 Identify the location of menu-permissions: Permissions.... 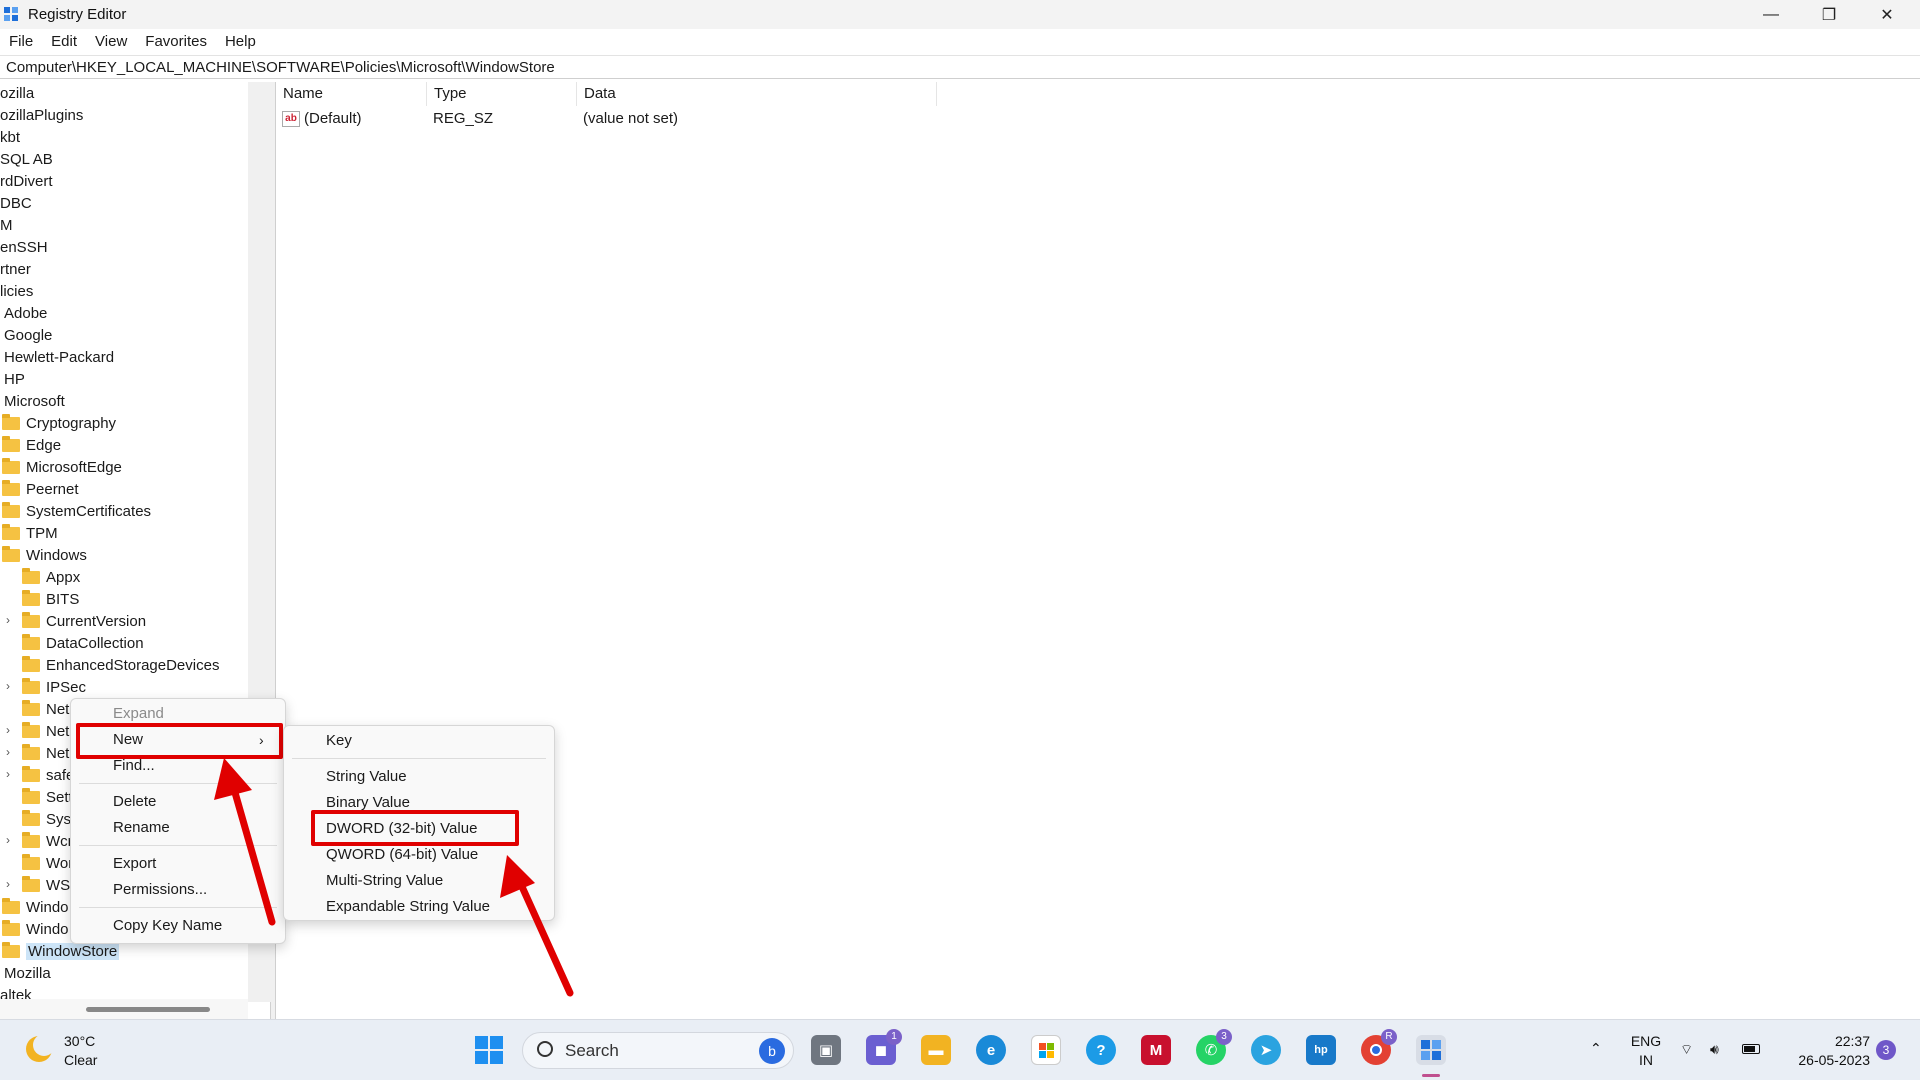
(139, 890).